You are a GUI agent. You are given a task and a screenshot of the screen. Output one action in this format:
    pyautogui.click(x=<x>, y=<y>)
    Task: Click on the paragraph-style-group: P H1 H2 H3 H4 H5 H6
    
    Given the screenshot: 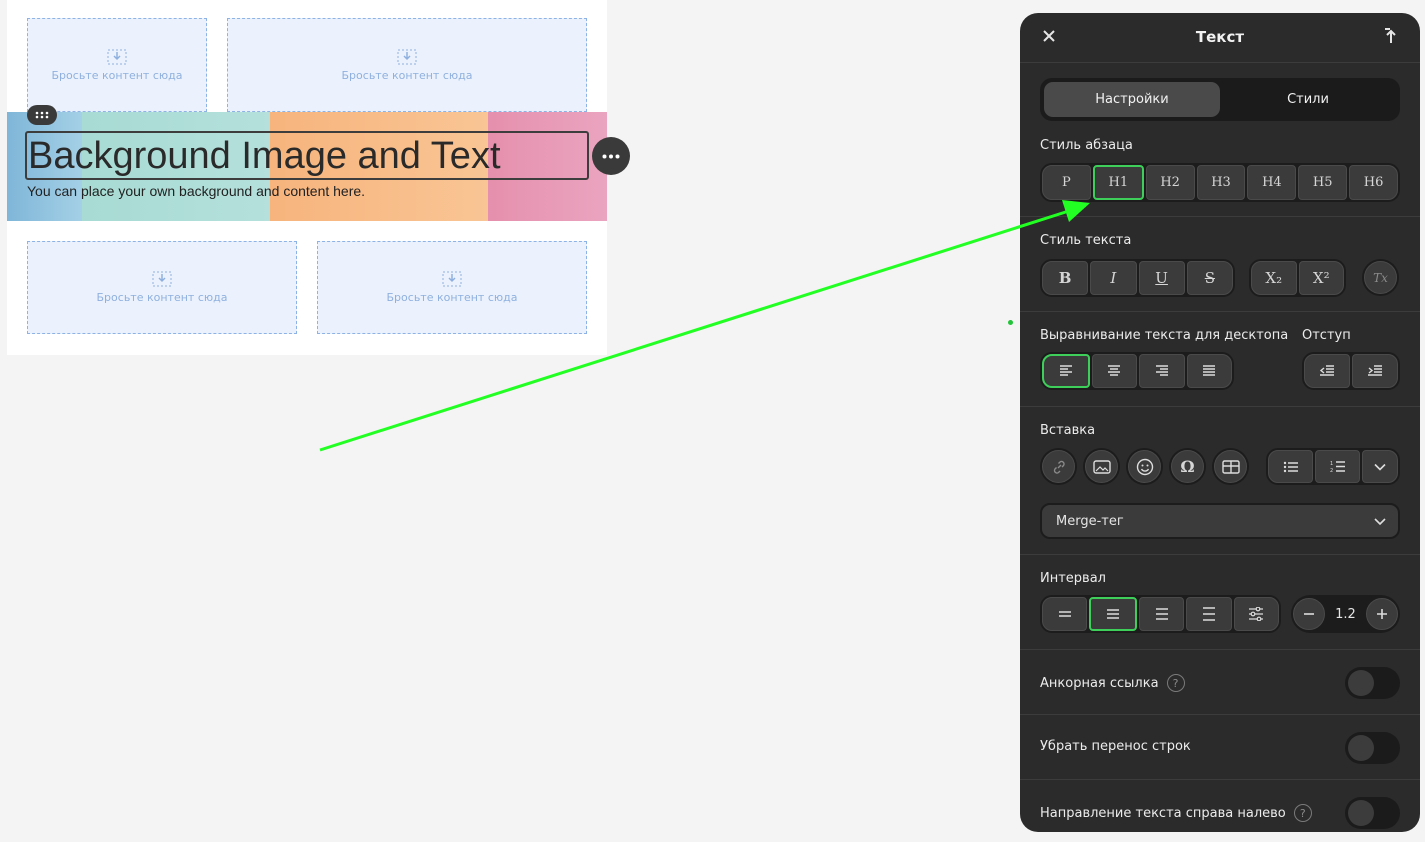 What is the action you would take?
    pyautogui.click(x=1220, y=182)
    